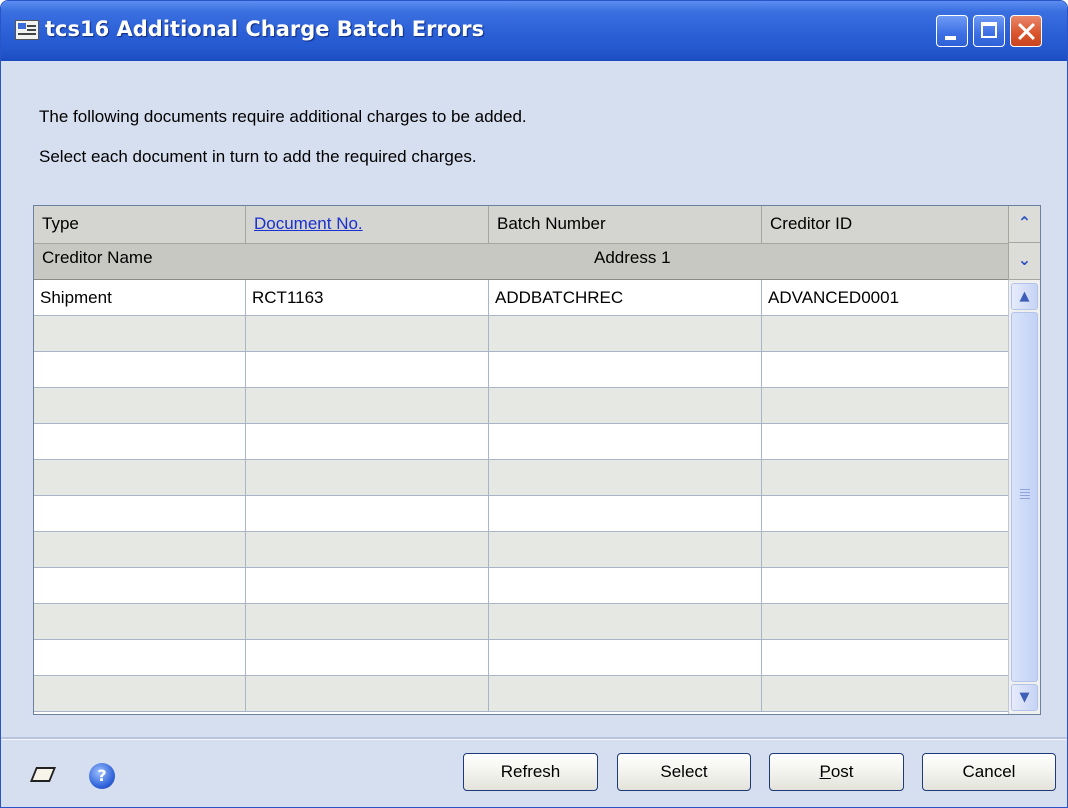 The height and width of the screenshot is (808, 1068). Describe the element at coordinates (367, 224) in the screenshot. I see `column-header-document-no: Document No.` at that location.